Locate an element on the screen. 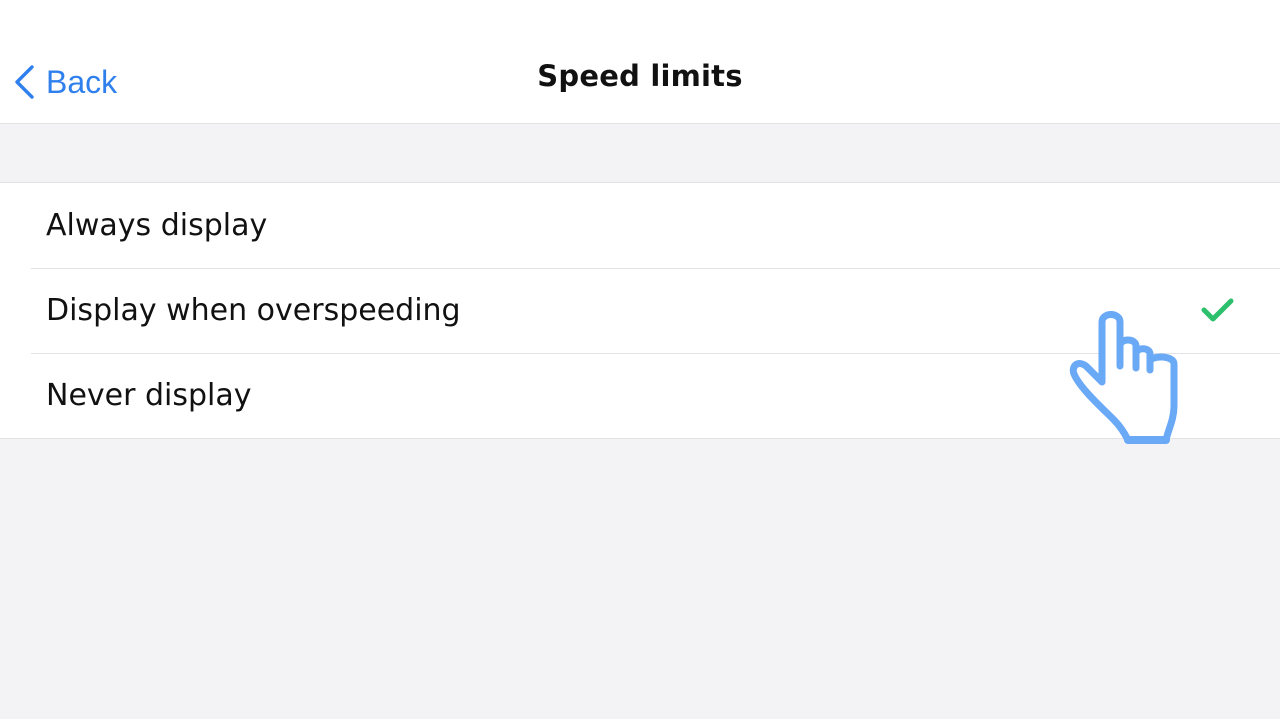 Image resolution: width=1280 pixels, height=719 pixels. option-display-when-overspeeding: Display when overspeeding is located at coordinates (640, 310).